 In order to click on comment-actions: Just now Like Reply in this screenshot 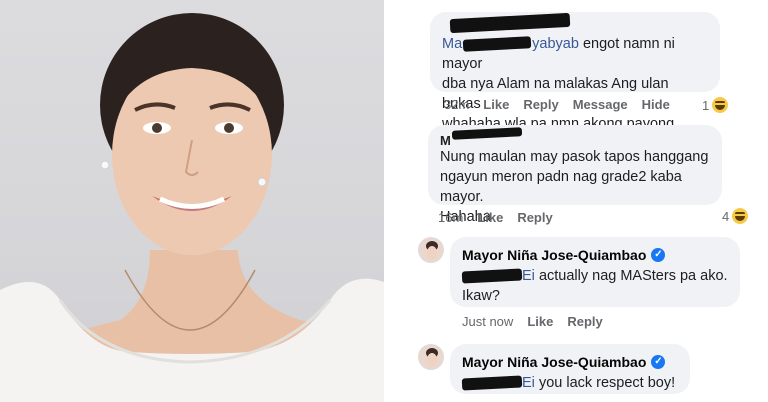, I will do `click(532, 321)`.